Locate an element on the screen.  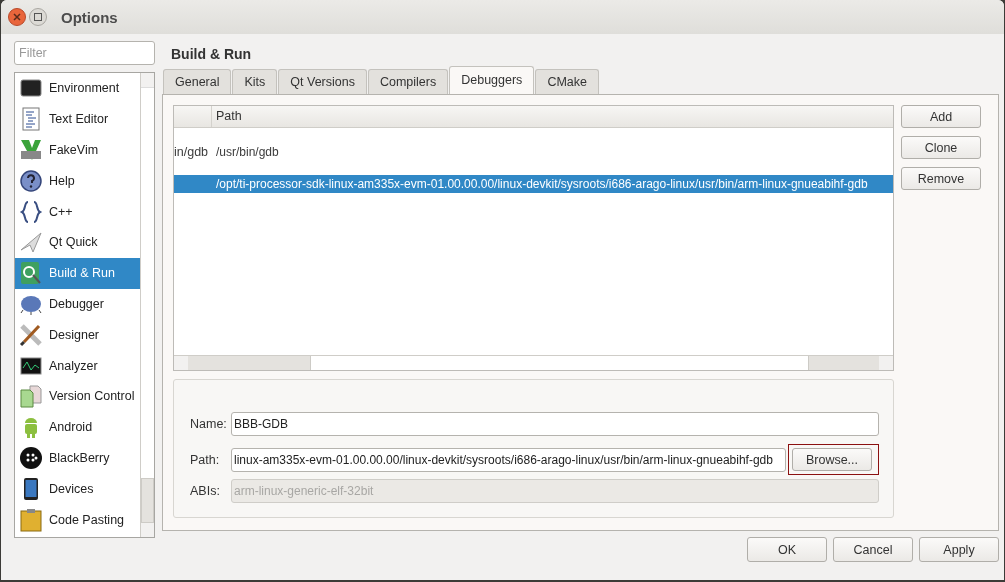
tab: Debuggers is located at coordinates (492, 80).